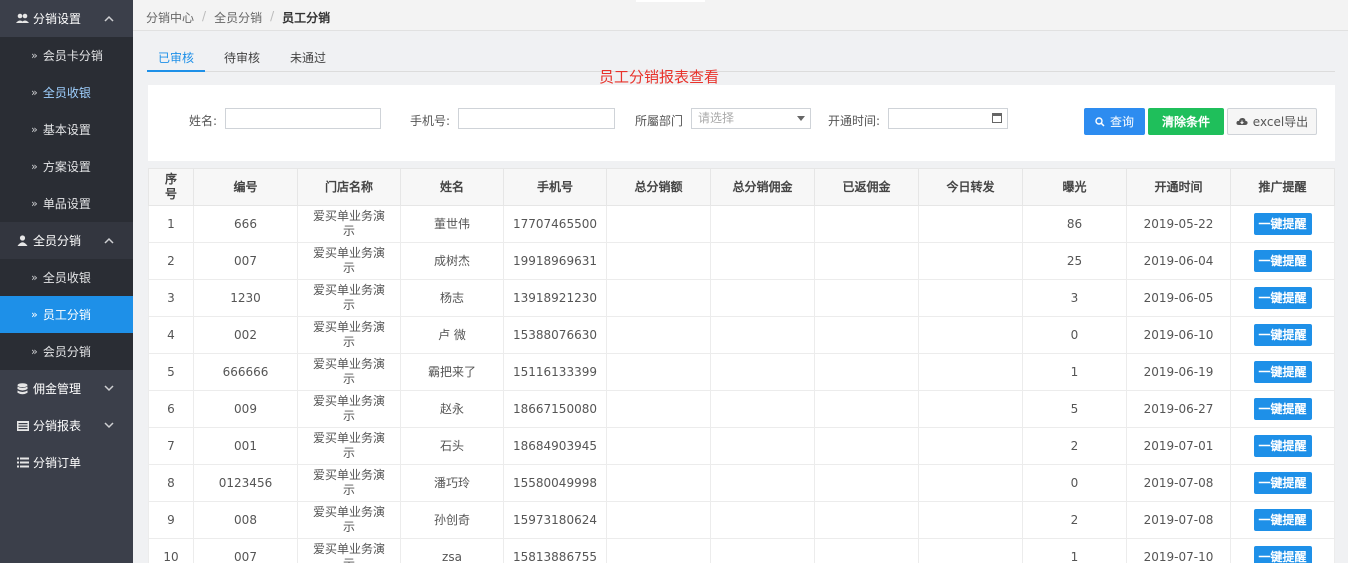  What do you see at coordinates (66, 55) in the screenshot?
I see `sidebar-item-member-card-distribution: ›› 会员卡分销` at bounding box center [66, 55].